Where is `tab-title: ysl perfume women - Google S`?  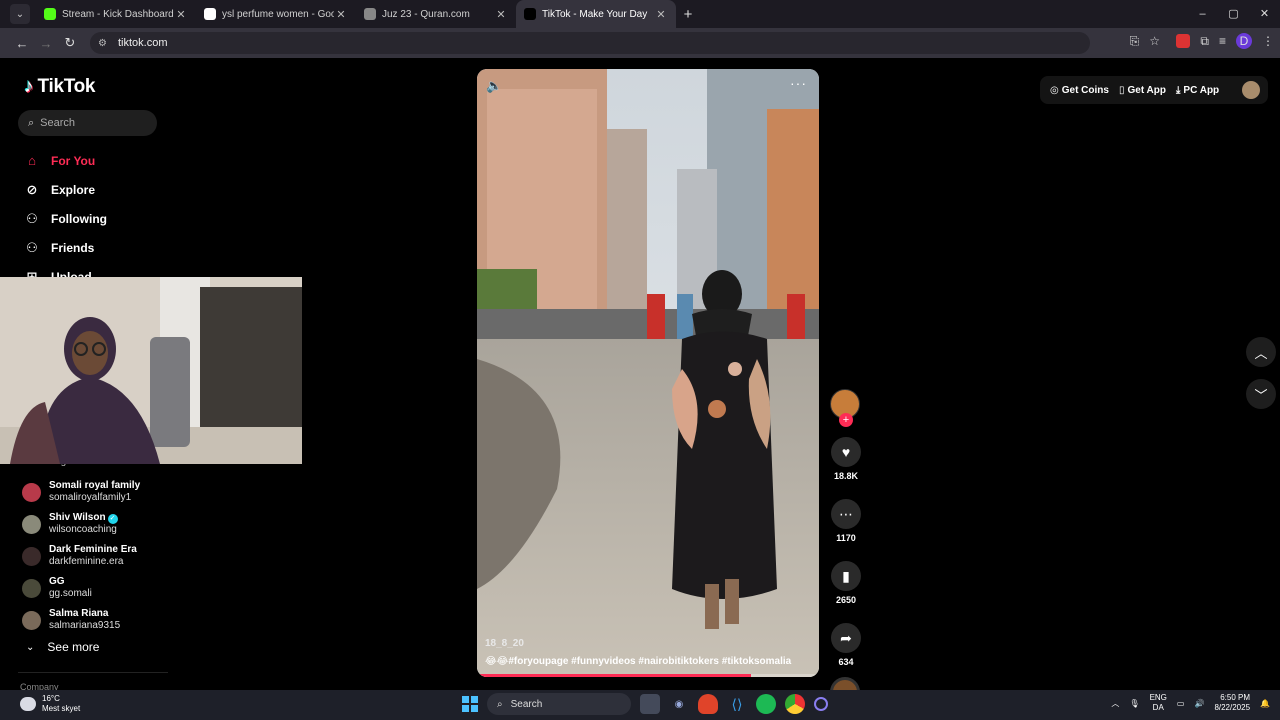
tab-title: ysl perfume women - Google S is located at coordinates (278, 14).